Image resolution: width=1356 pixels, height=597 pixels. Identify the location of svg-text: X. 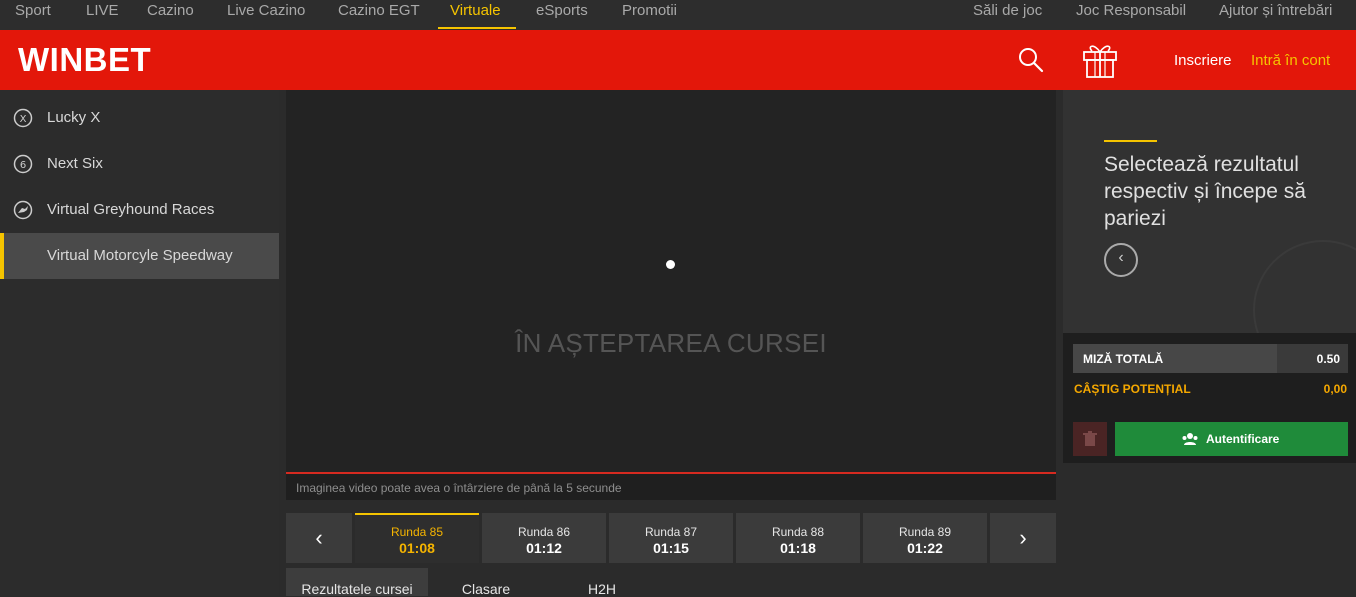
(23, 119).